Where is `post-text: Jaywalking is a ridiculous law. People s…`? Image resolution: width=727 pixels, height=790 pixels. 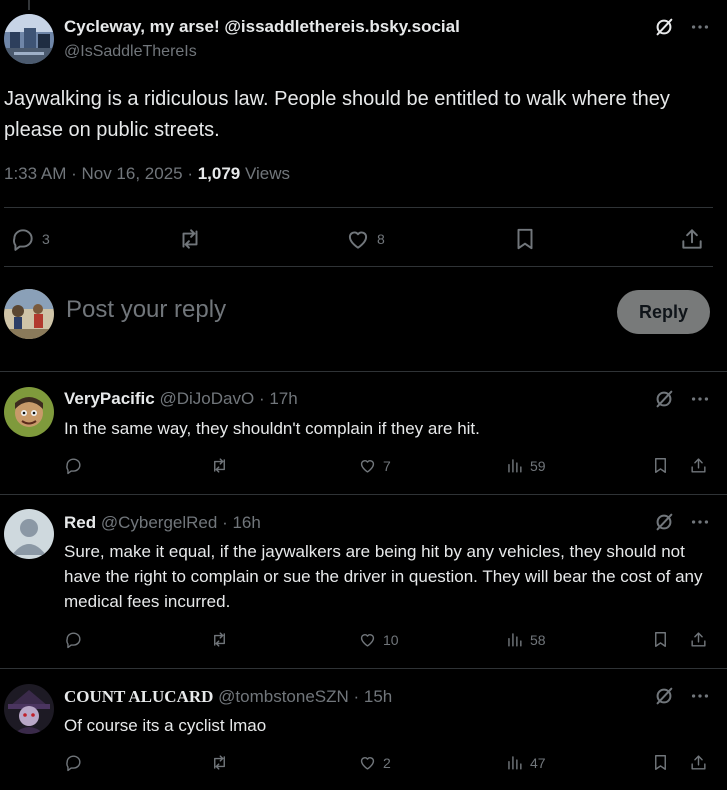
post-text: Jaywalking is a ridiculous law. People s… is located at coordinates (337, 114).